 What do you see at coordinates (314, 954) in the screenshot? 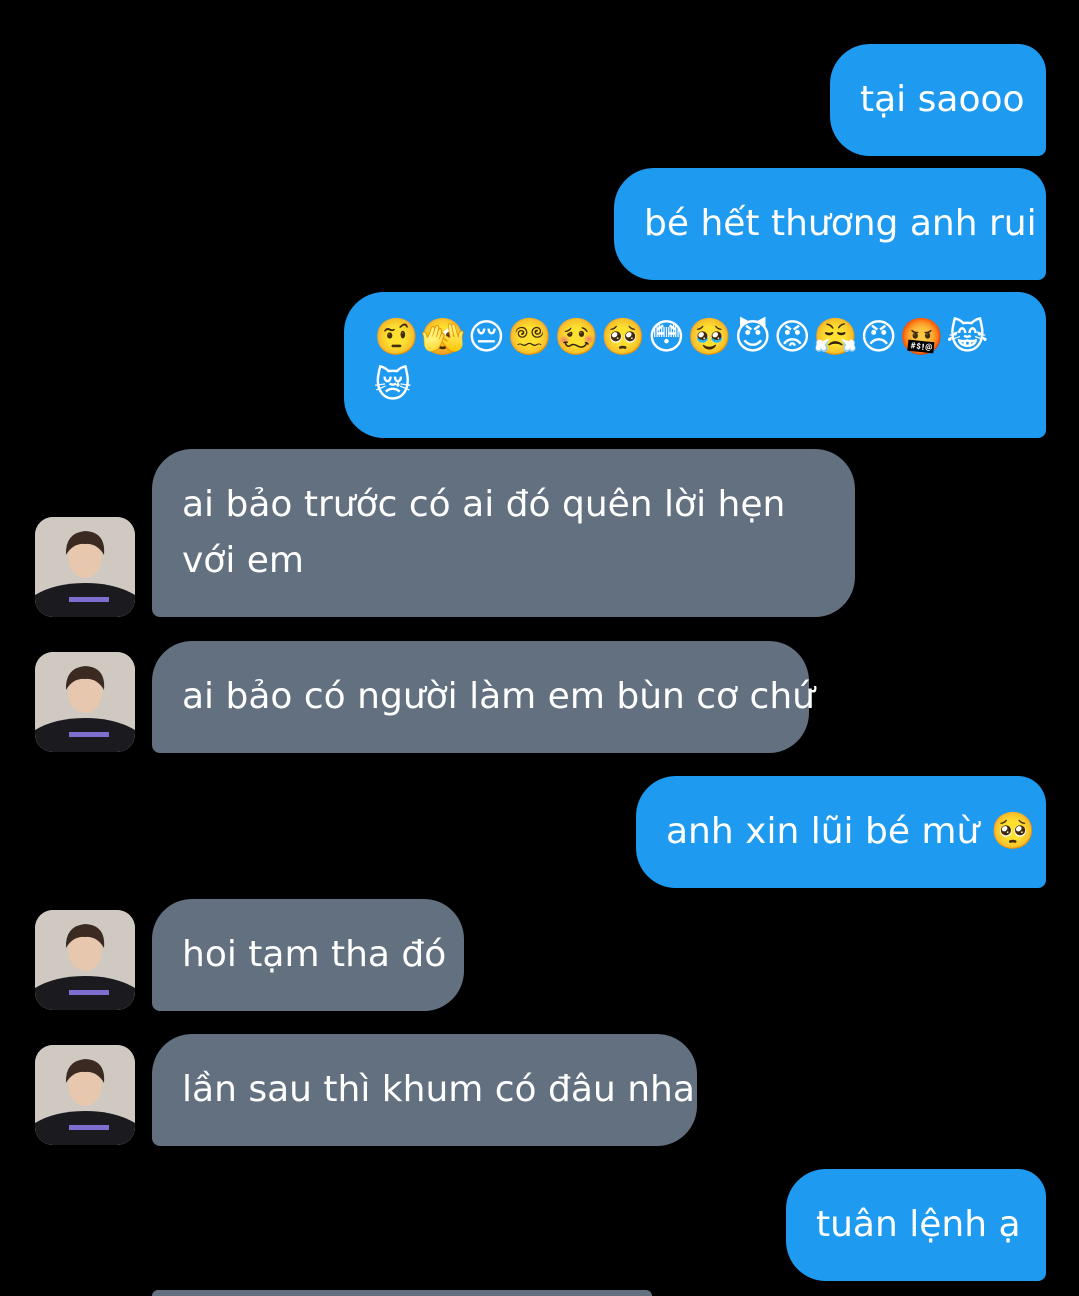
I see `message-text: hoi tạm tha đó` at bounding box center [314, 954].